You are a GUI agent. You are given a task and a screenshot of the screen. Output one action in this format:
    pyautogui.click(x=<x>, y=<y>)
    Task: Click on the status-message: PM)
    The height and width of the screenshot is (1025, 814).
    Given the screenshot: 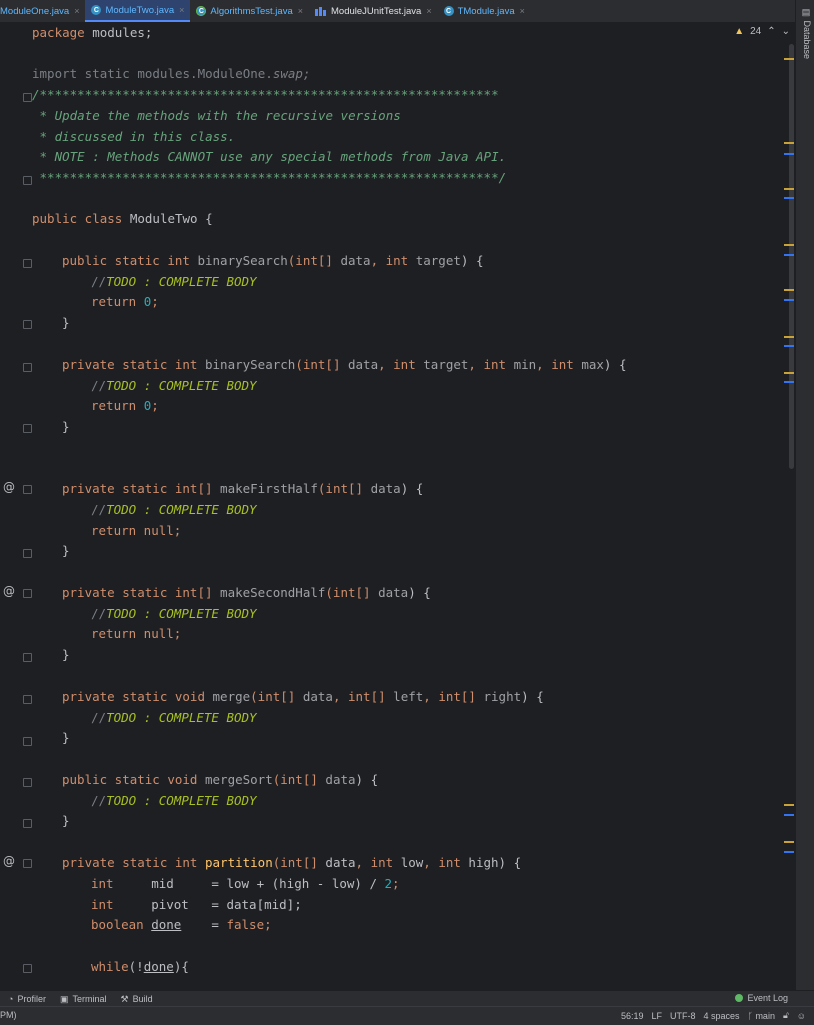 What is the action you would take?
    pyautogui.click(x=8, y=1015)
    